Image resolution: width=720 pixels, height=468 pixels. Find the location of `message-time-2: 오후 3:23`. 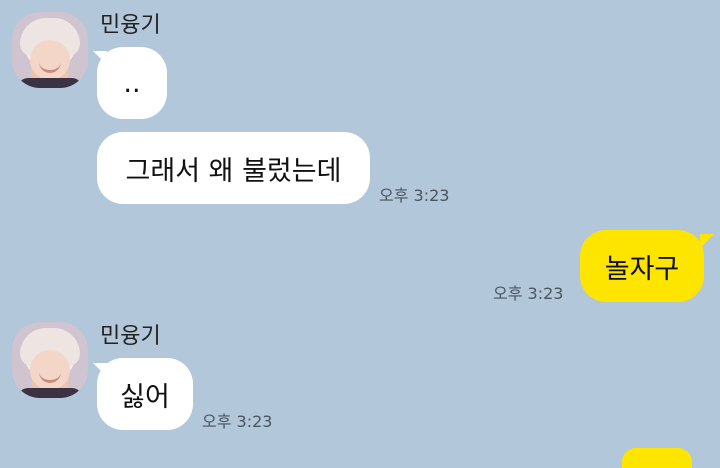

message-time-2: 오후 3:23 is located at coordinates (414, 195).